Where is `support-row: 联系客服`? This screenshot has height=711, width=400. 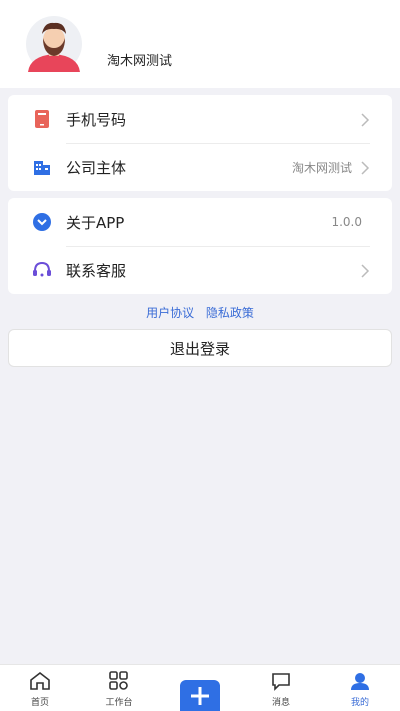
support-row: 联系客服 is located at coordinates (200, 270).